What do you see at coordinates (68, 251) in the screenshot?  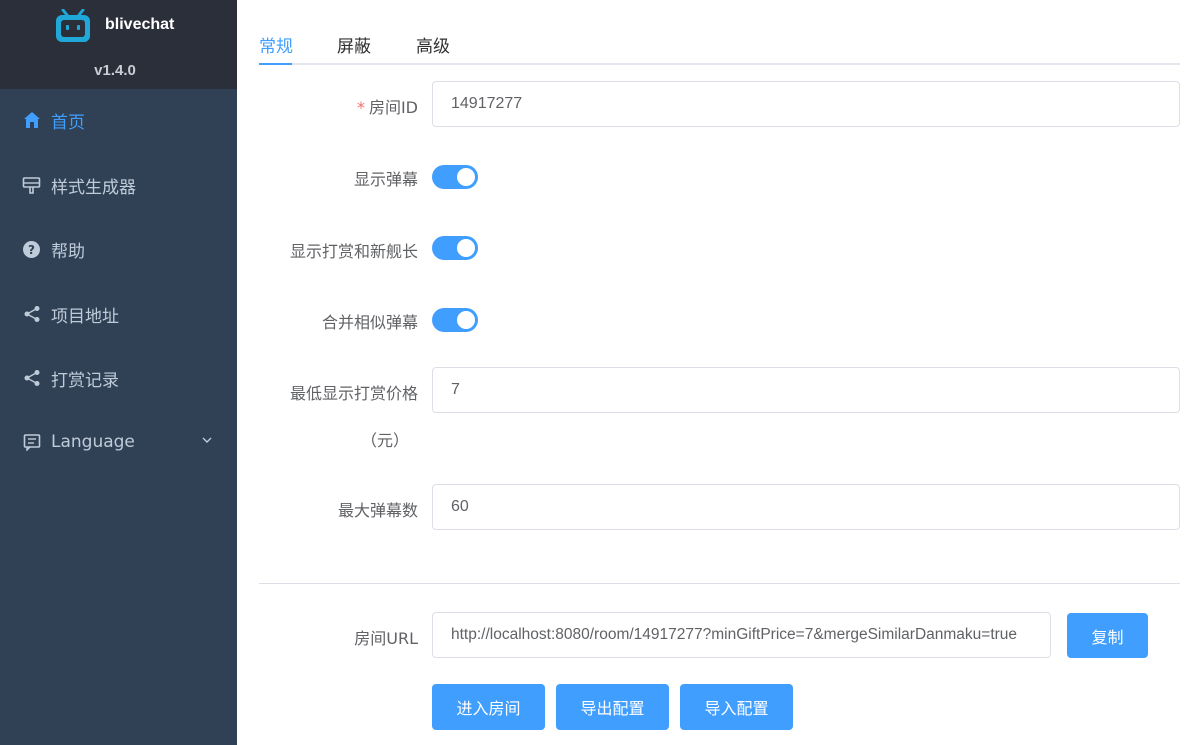 I see `sidebar-item-label: 帮助` at bounding box center [68, 251].